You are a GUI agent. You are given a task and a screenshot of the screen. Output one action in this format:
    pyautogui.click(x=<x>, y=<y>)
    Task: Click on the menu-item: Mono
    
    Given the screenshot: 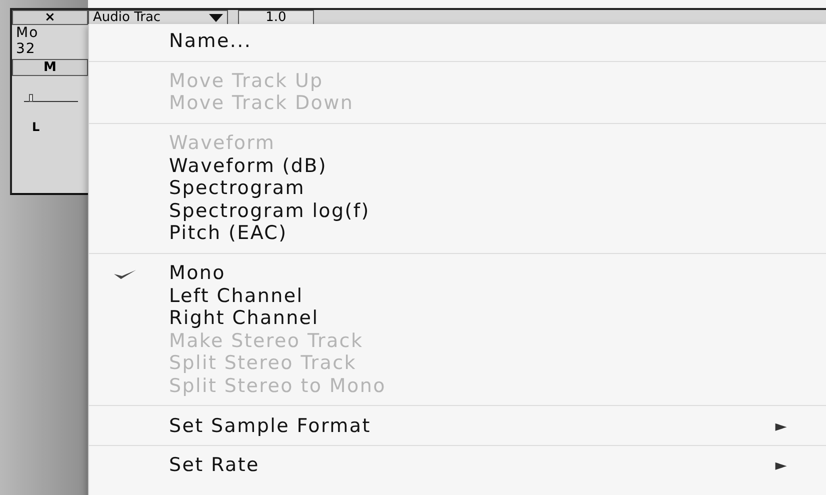 What is the action you would take?
    pyautogui.click(x=457, y=273)
    